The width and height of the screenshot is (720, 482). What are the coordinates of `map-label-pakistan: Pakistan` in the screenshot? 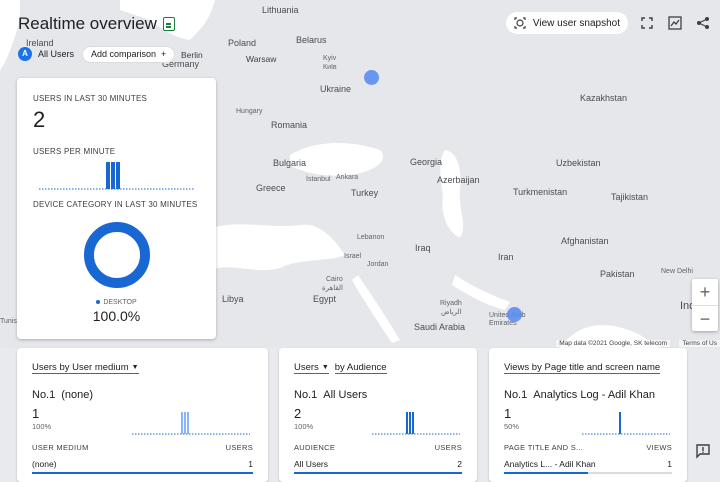 It's located at (617, 274).